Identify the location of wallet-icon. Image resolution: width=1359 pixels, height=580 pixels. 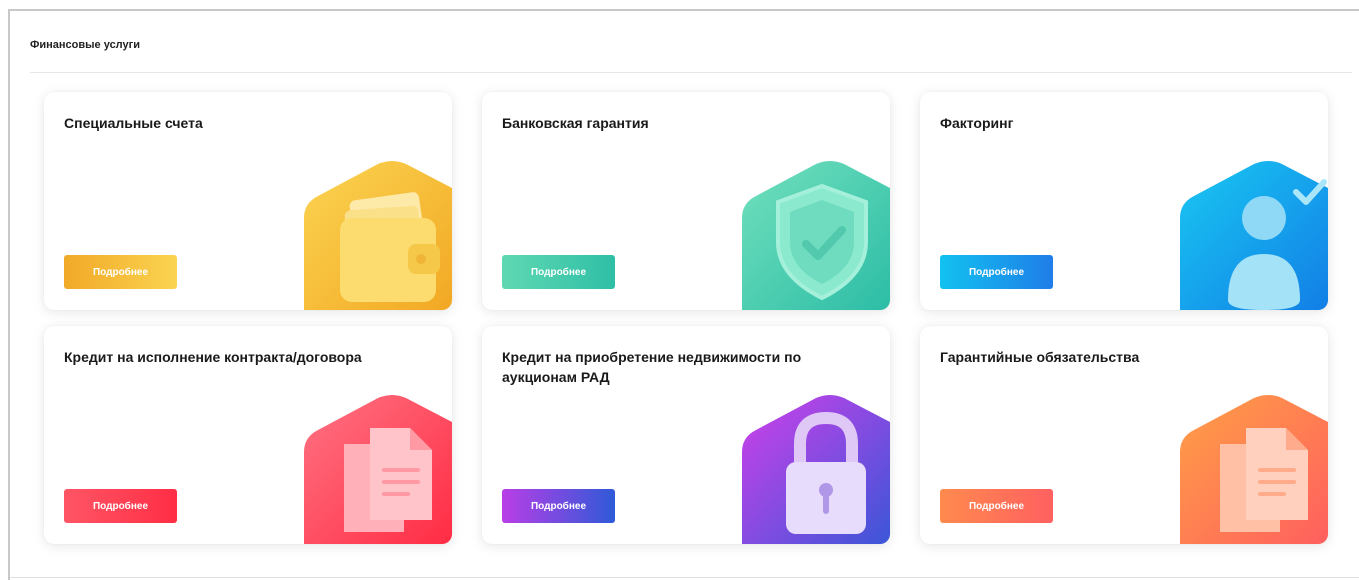
(376, 234).